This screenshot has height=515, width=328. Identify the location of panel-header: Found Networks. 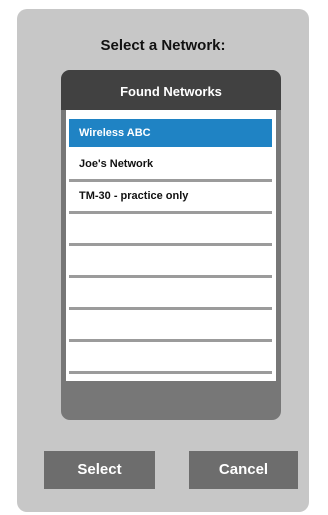
(171, 90).